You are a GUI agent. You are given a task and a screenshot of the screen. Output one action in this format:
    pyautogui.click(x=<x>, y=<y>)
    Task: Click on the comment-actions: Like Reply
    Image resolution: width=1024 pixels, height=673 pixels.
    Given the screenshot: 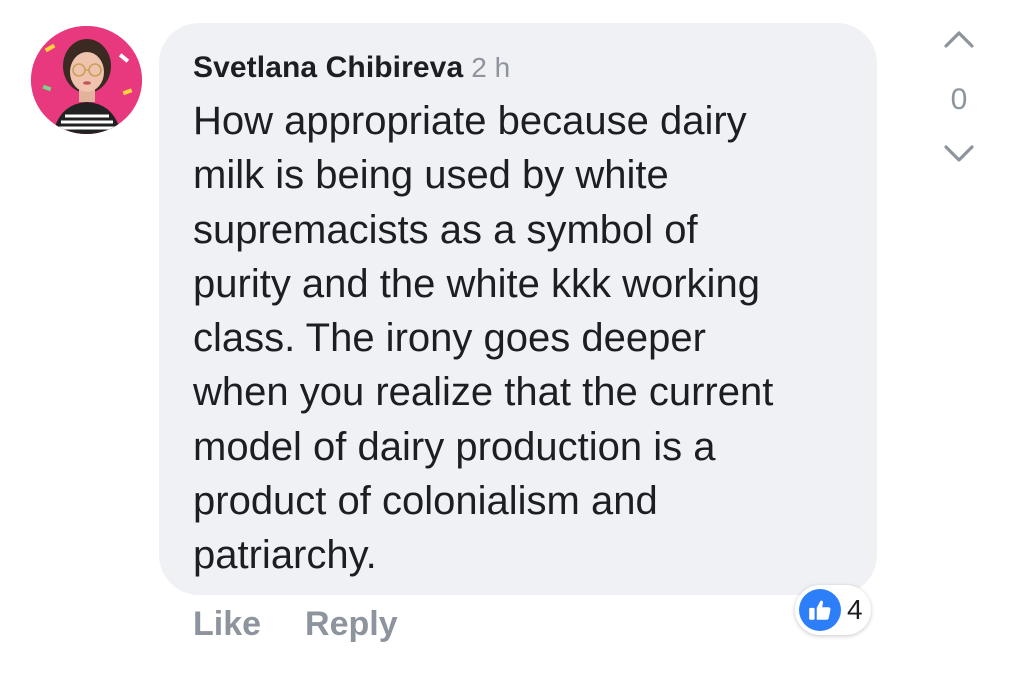 What is the action you would take?
    pyautogui.click(x=295, y=624)
    